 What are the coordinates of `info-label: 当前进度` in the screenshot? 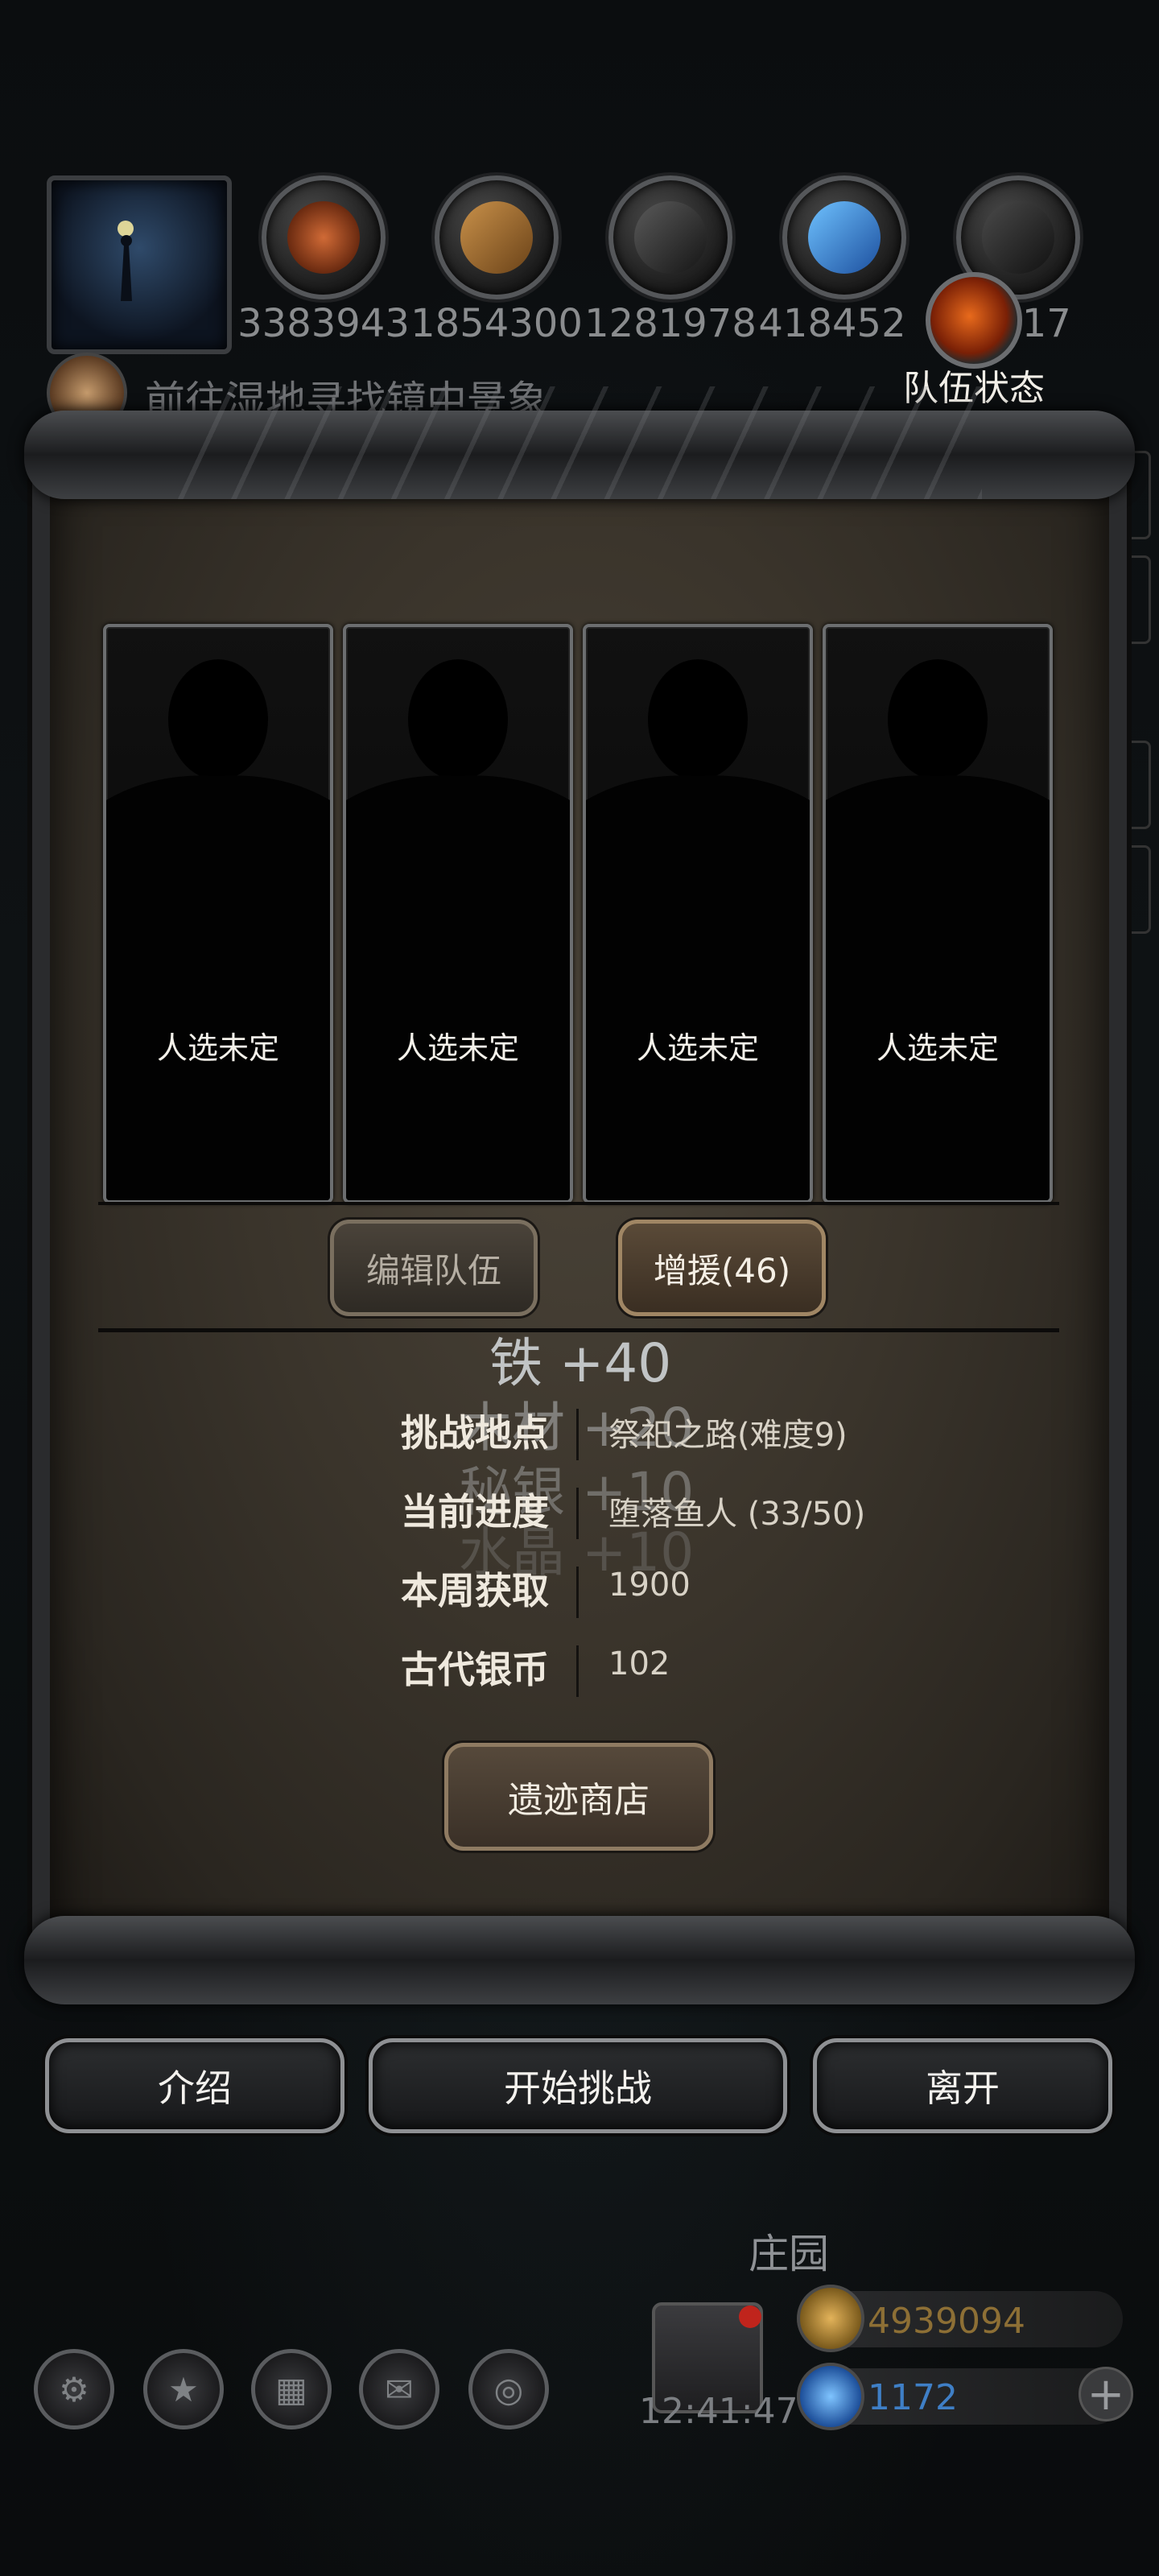 It's located at (475, 1512).